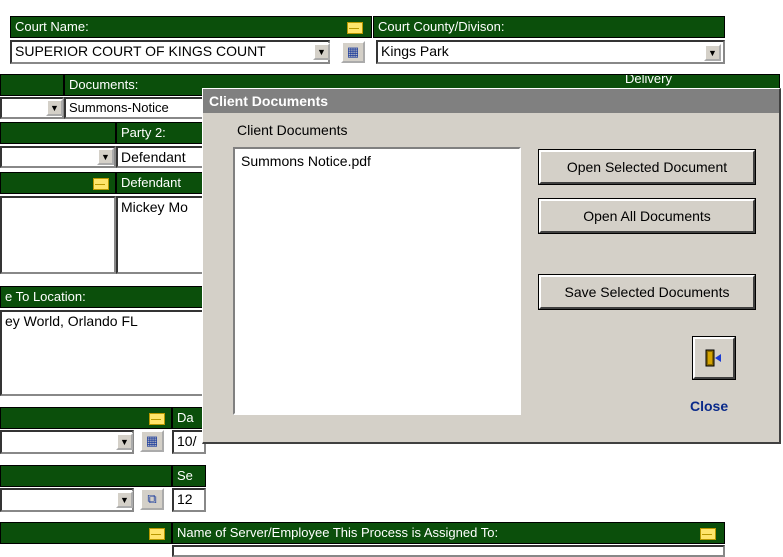 The image size is (783, 557). What do you see at coordinates (292, 130) in the screenshot?
I see `documents-list-label: Client Documents` at bounding box center [292, 130].